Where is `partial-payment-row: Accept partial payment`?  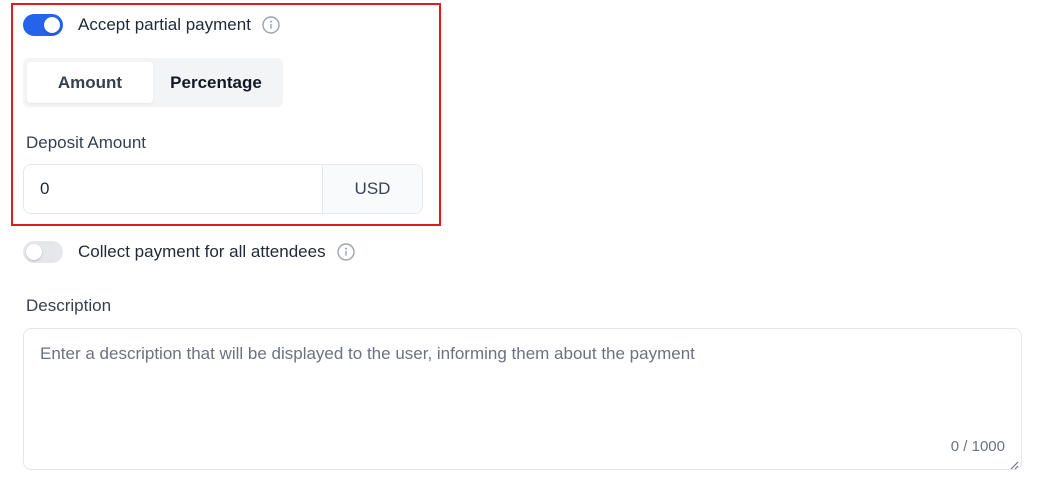
partial-payment-row: Accept partial payment is located at coordinates (151, 25).